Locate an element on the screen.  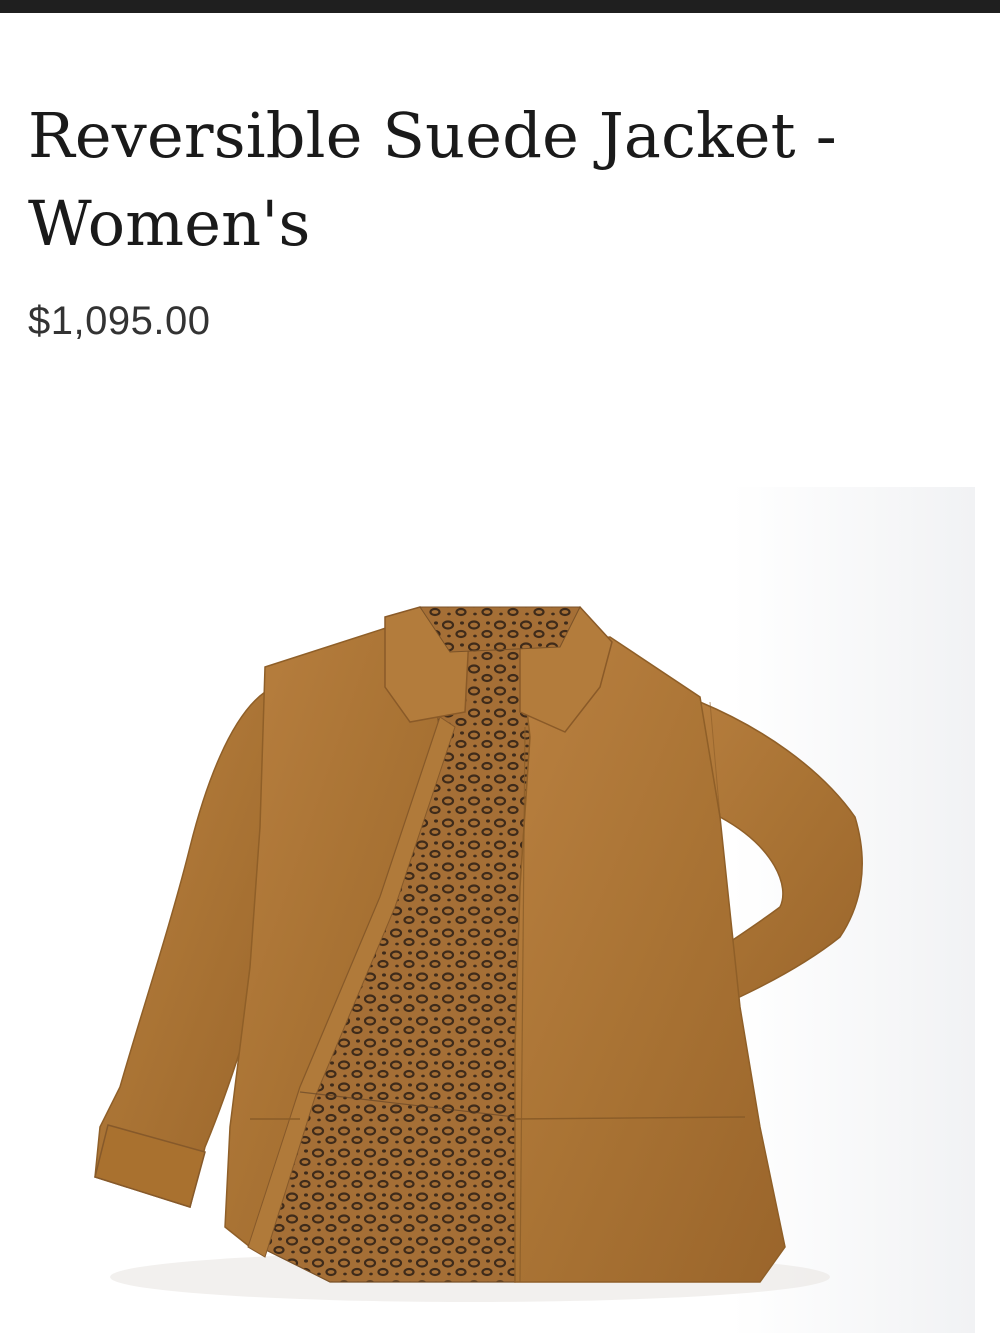
top-bar is located at coordinates (500, 6).